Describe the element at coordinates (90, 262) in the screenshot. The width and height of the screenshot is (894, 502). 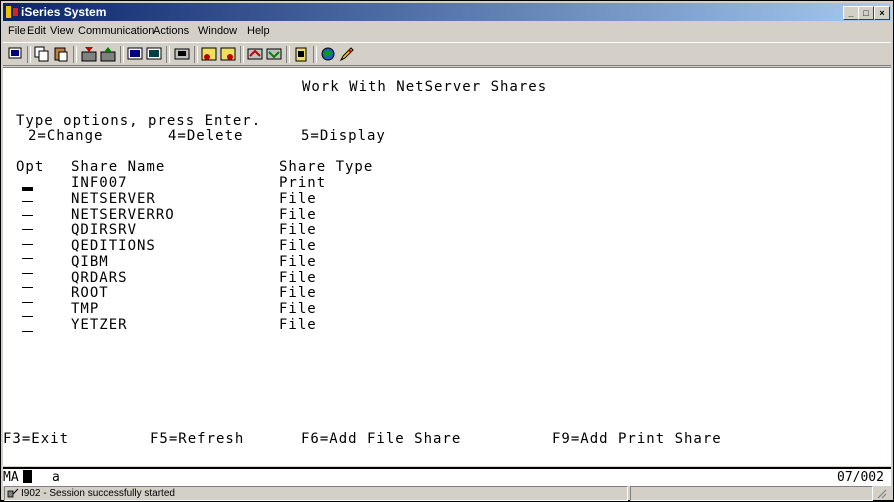
I see `share-name: QIBM` at that location.